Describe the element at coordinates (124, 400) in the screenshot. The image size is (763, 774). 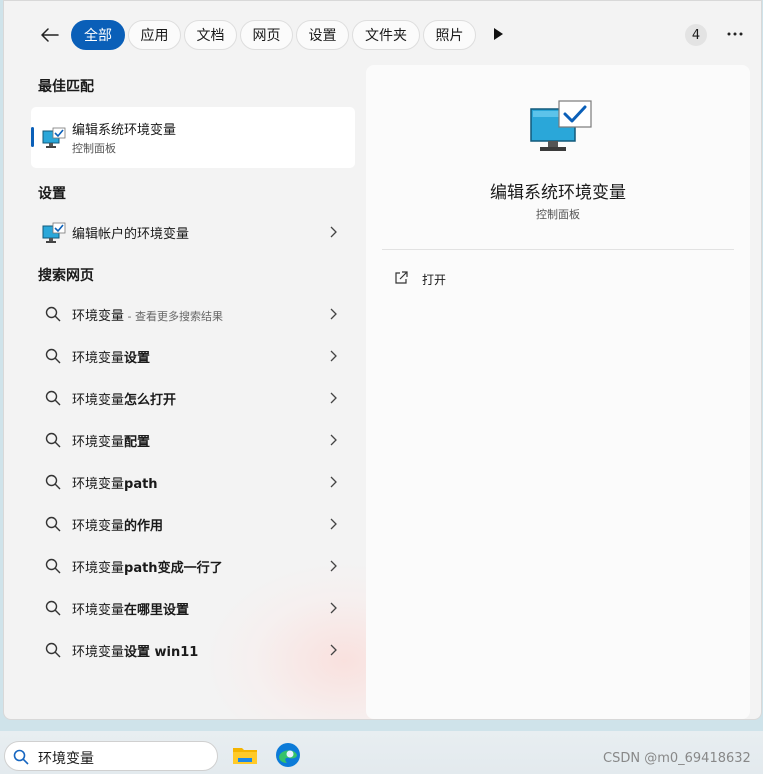
I see `web-result-label: 环境变量怎么打开` at that location.